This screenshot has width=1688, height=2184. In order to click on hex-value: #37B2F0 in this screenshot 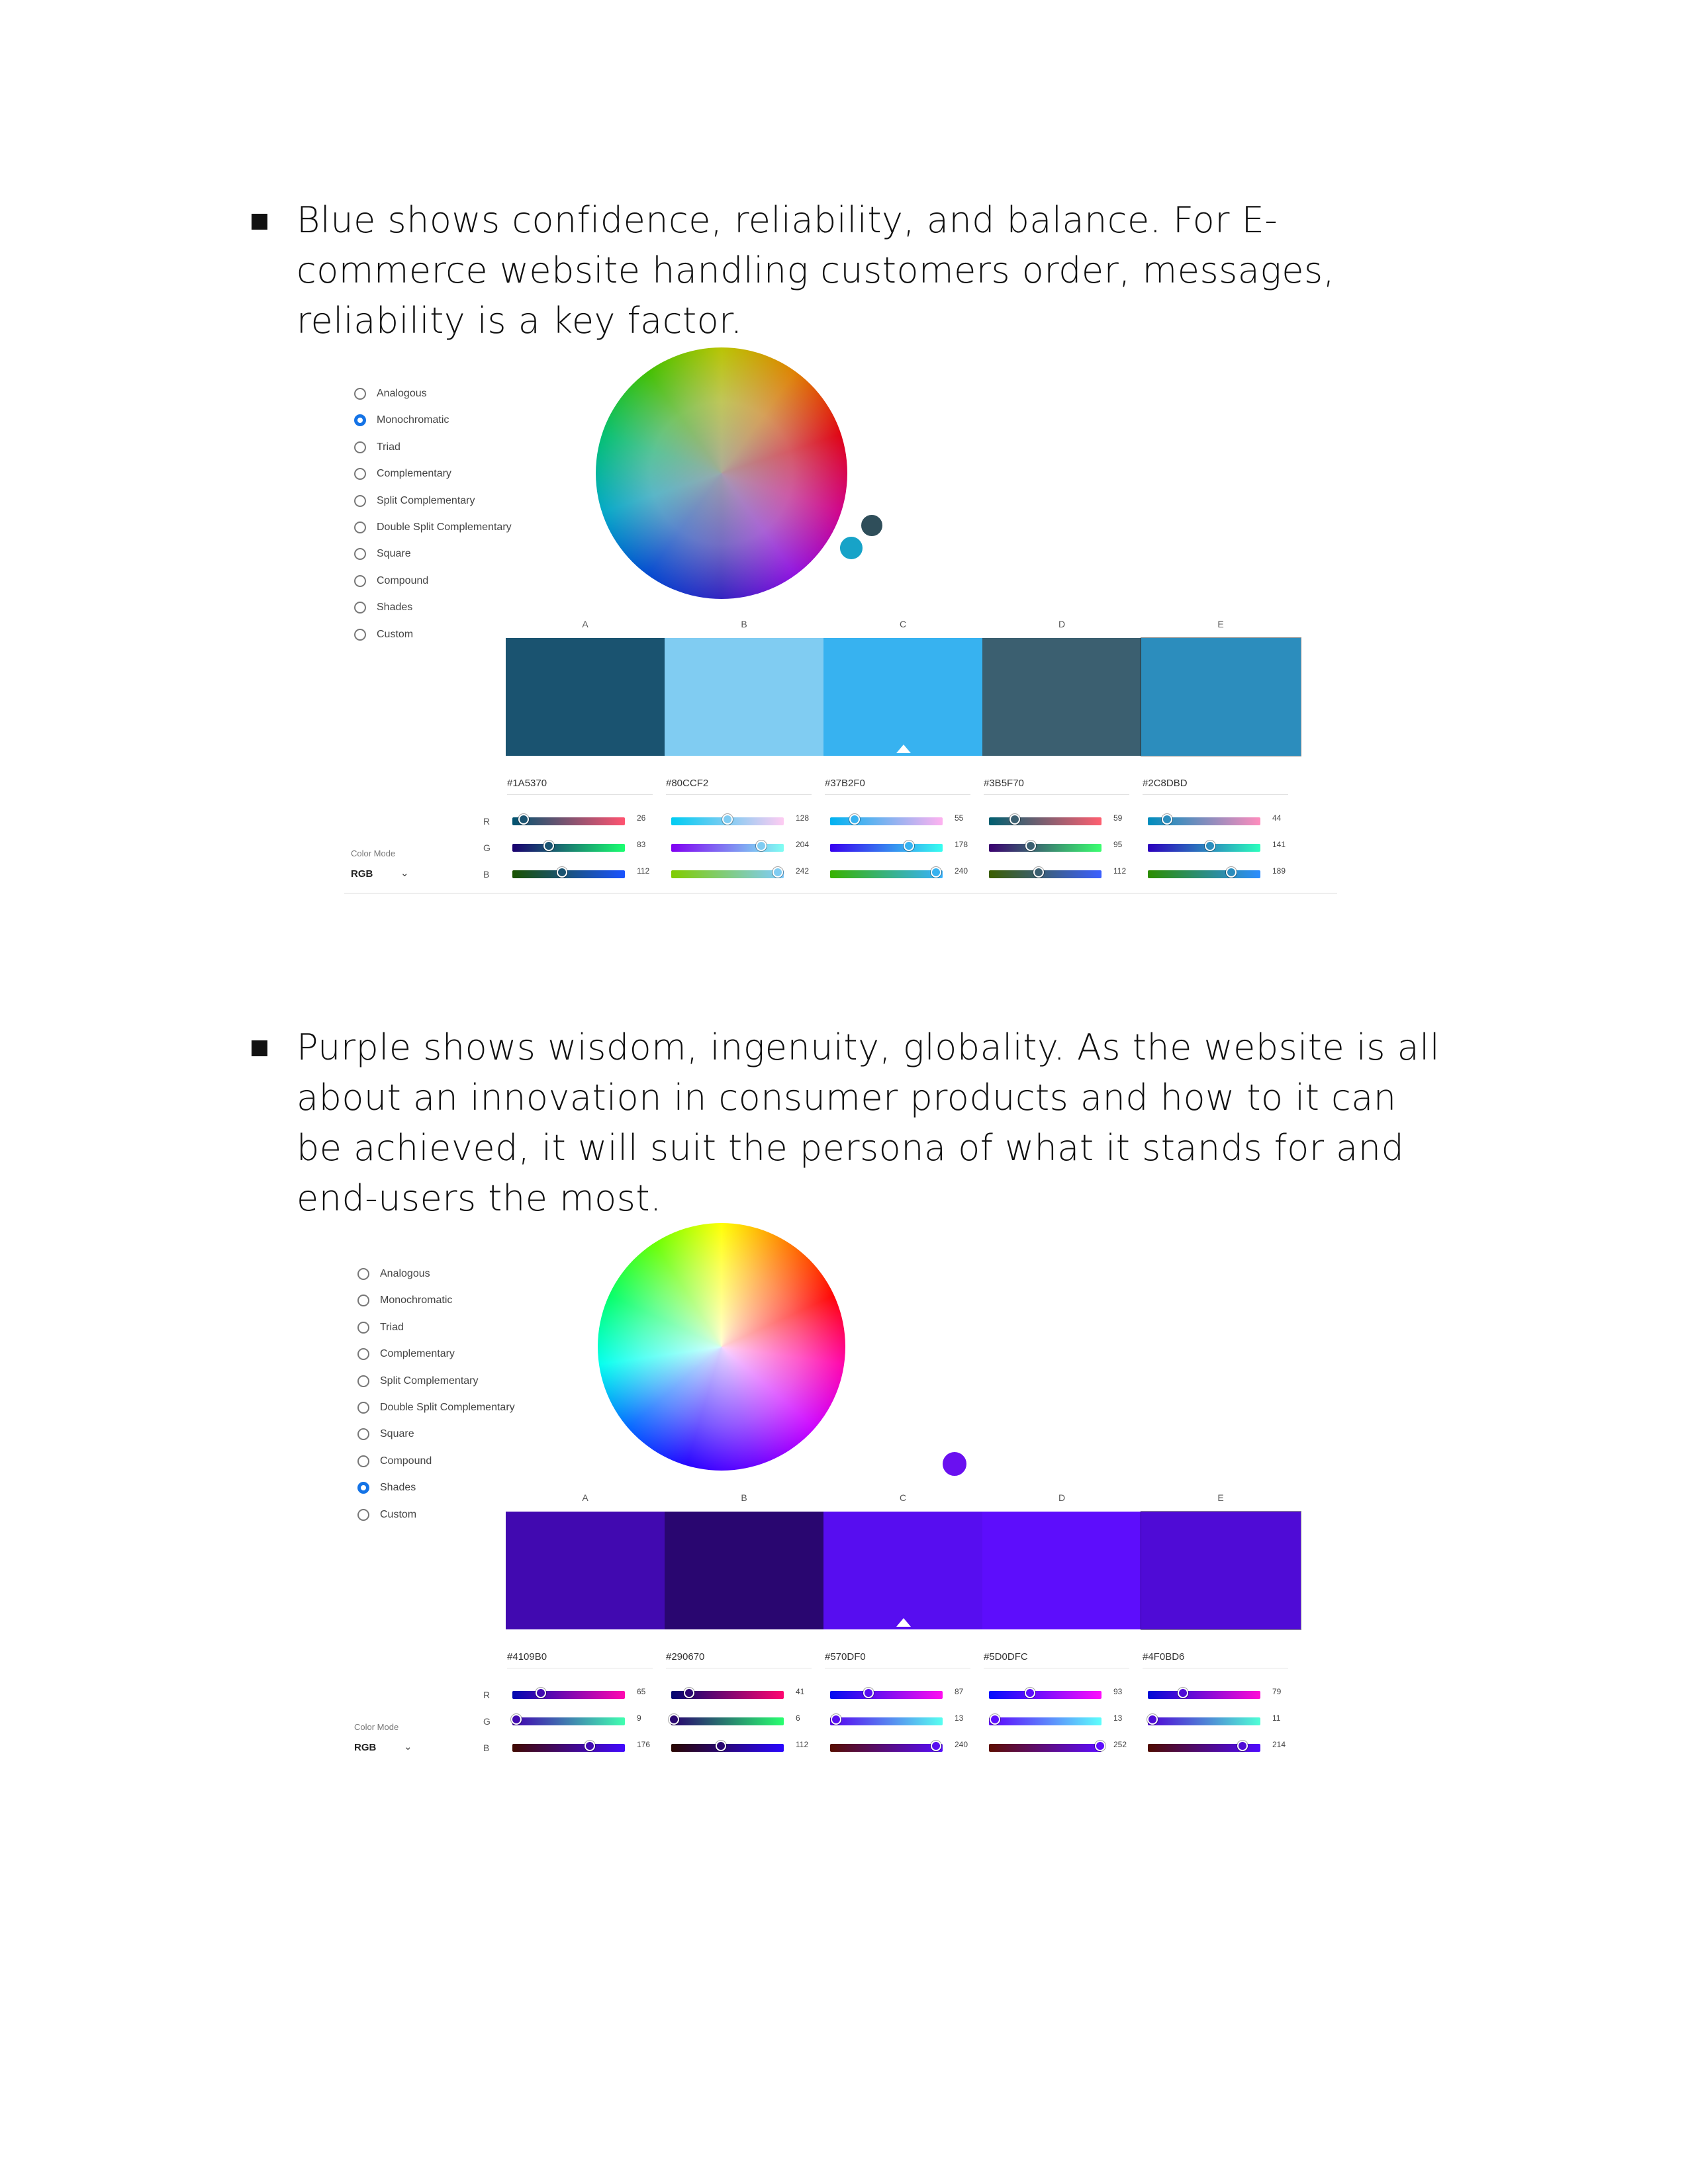, I will do `click(897, 786)`.